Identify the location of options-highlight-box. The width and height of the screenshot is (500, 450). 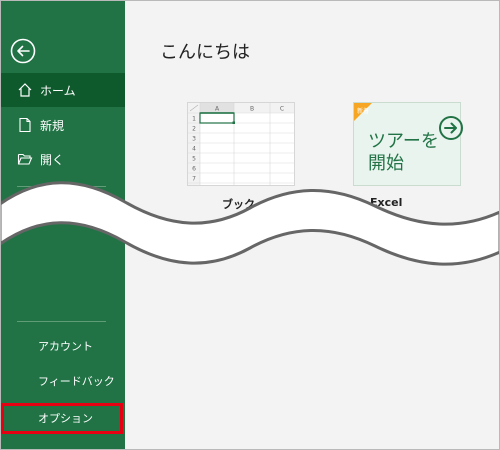
(62, 418).